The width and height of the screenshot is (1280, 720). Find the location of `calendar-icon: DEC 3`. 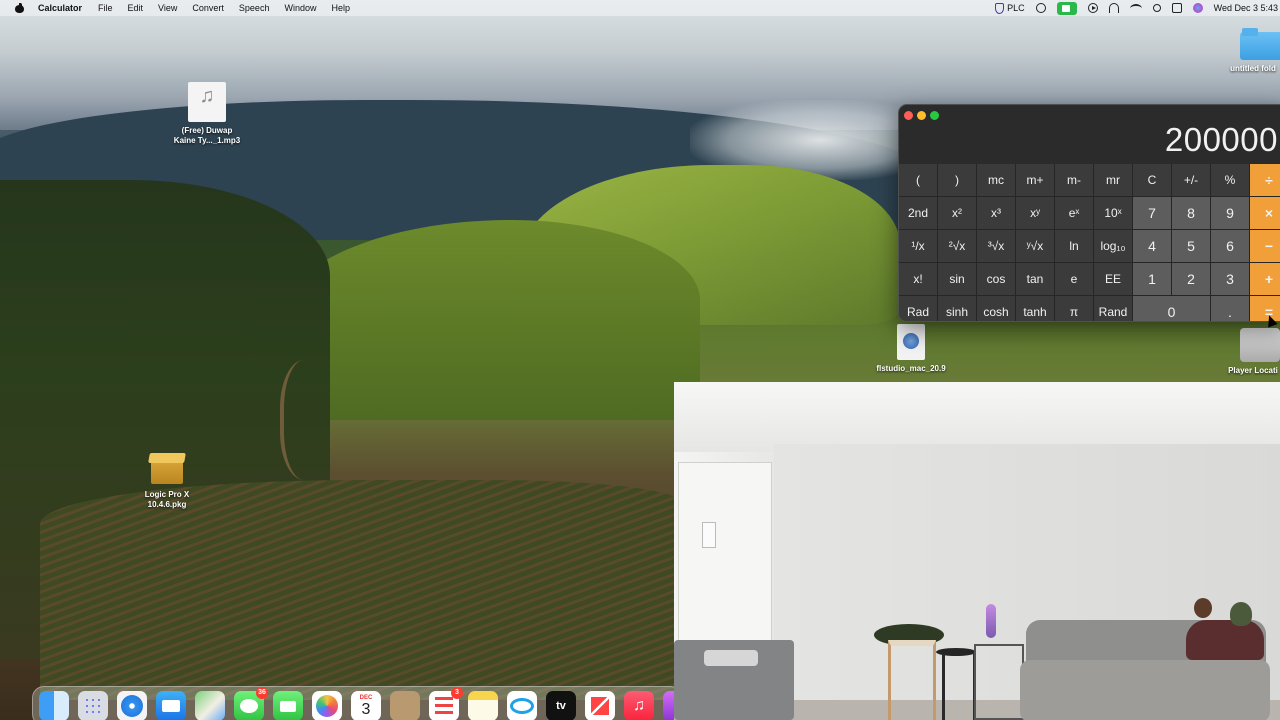

calendar-icon: DEC 3 is located at coordinates (366, 705).